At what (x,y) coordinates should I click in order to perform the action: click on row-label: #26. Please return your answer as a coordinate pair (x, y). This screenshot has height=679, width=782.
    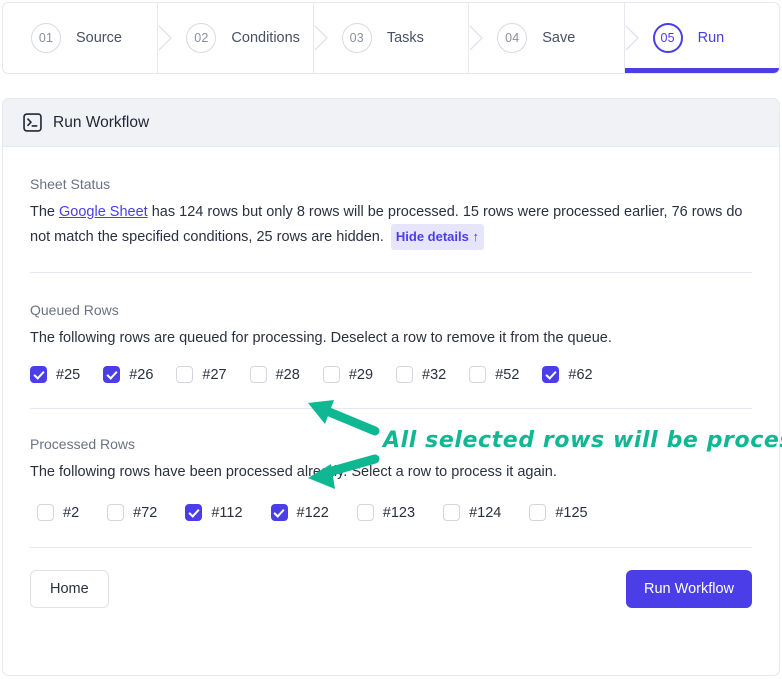
    Looking at the image, I should click on (141, 374).